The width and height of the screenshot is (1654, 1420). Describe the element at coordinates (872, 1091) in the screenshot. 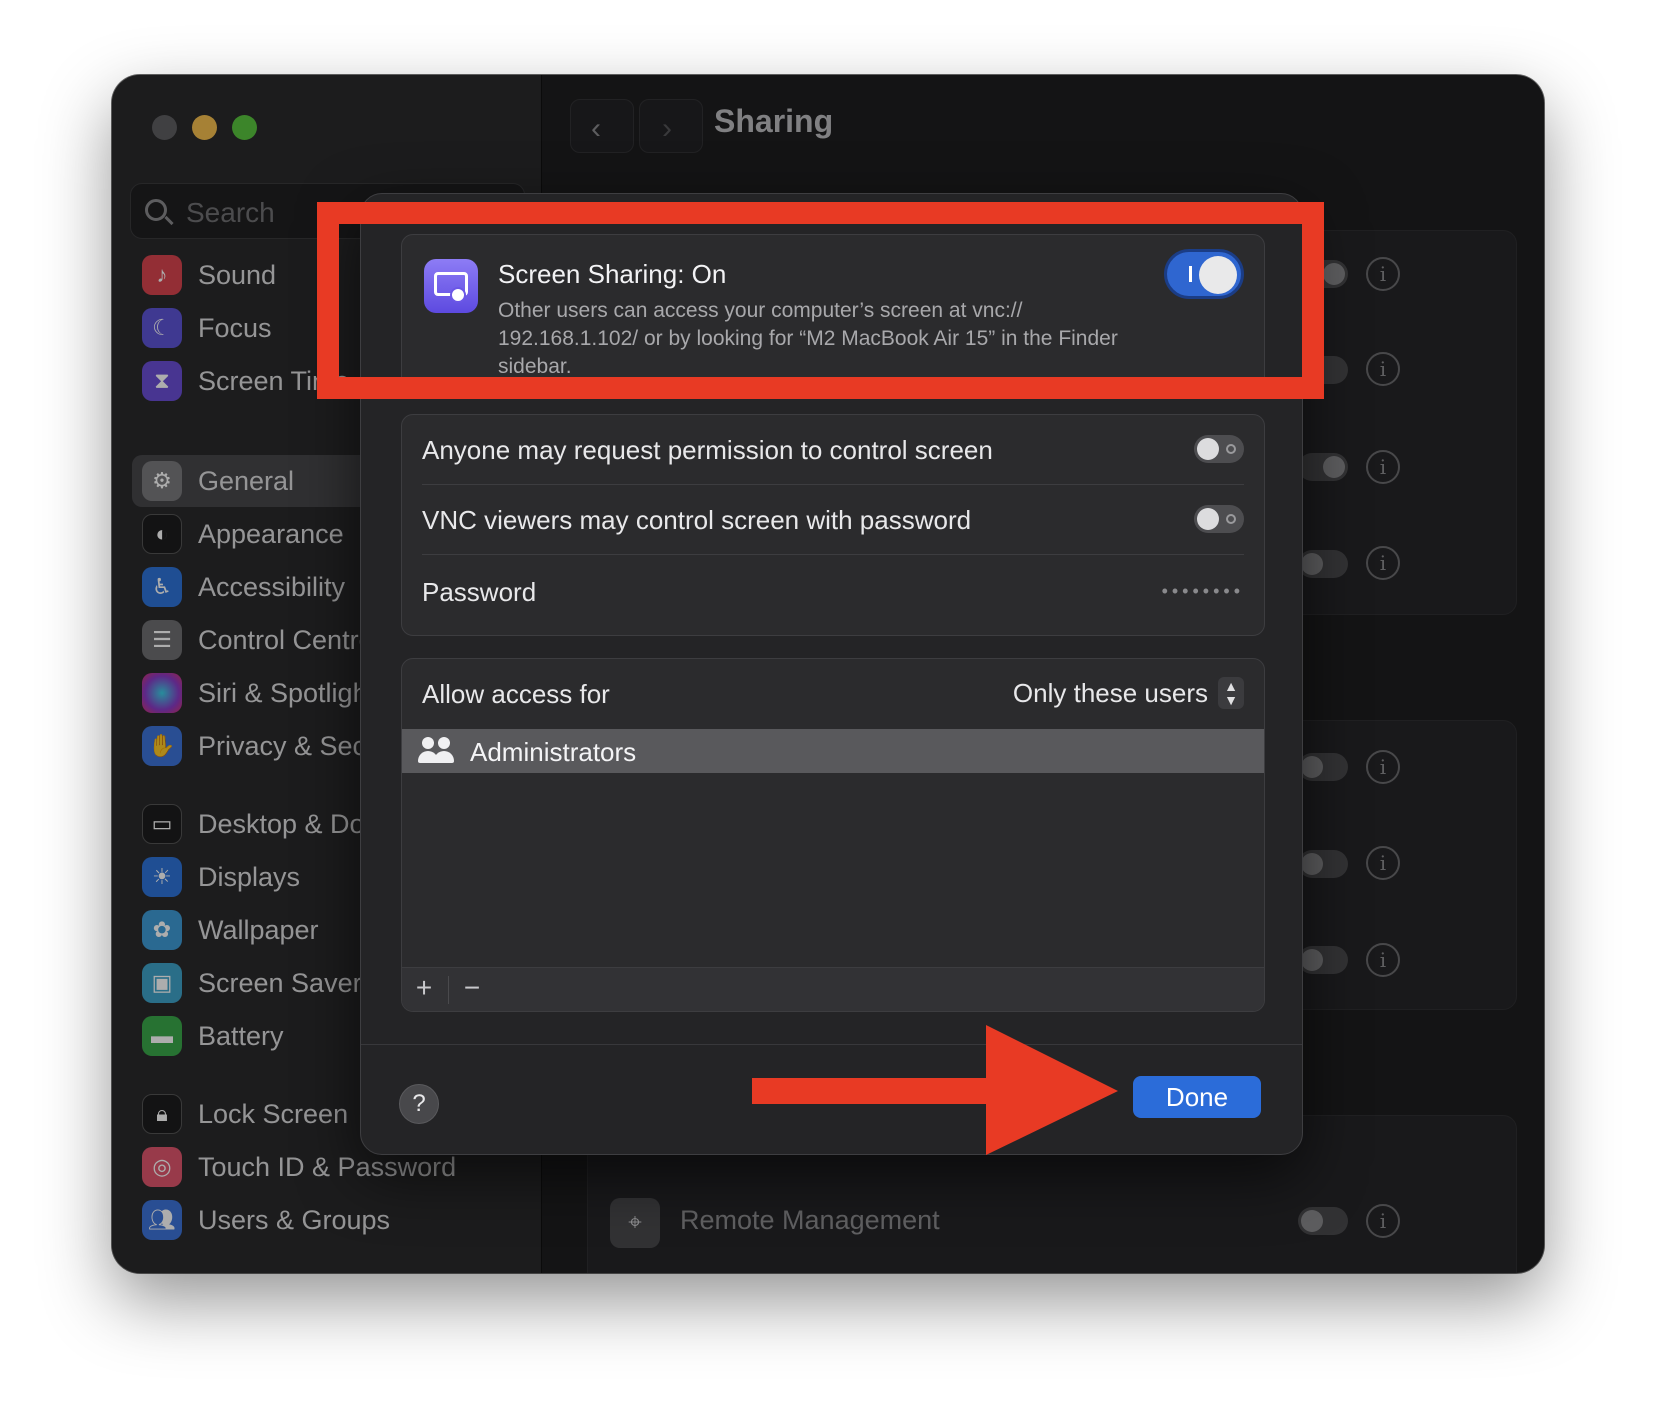

I see `arrow-shaft` at that location.